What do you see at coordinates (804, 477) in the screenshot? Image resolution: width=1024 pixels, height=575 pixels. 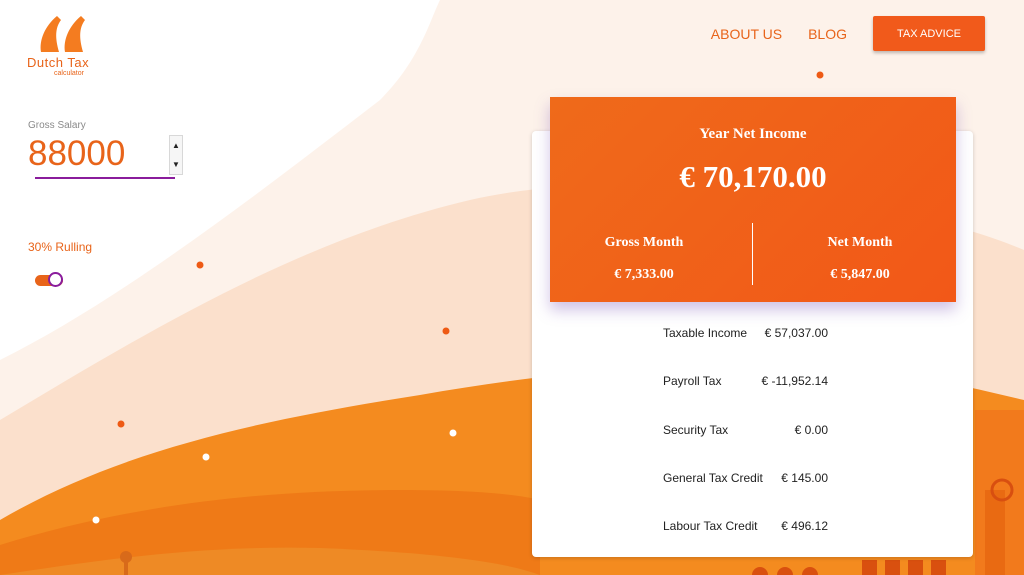 I see `detail-value: € 145.00` at bounding box center [804, 477].